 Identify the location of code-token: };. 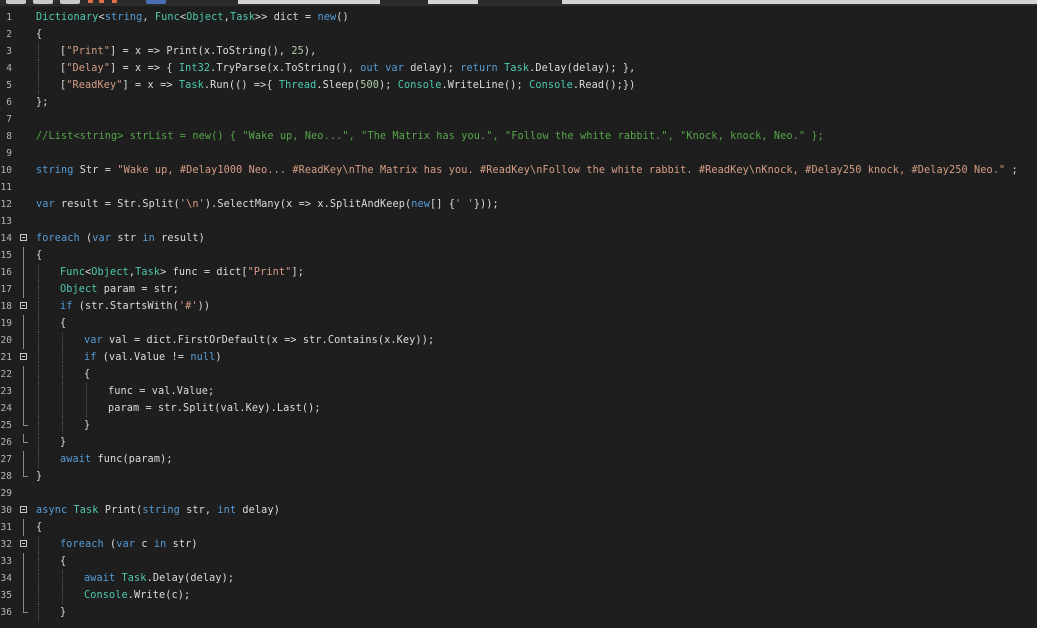
(42, 102).